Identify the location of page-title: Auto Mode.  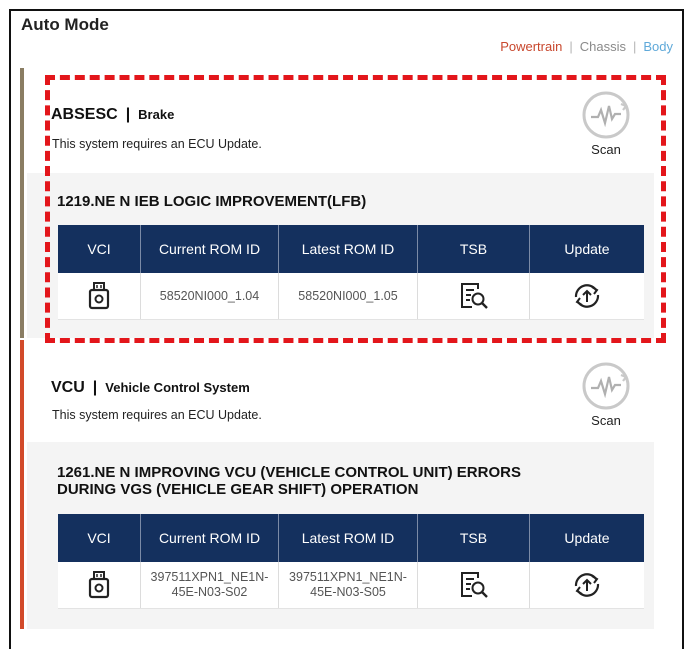
(65, 24).